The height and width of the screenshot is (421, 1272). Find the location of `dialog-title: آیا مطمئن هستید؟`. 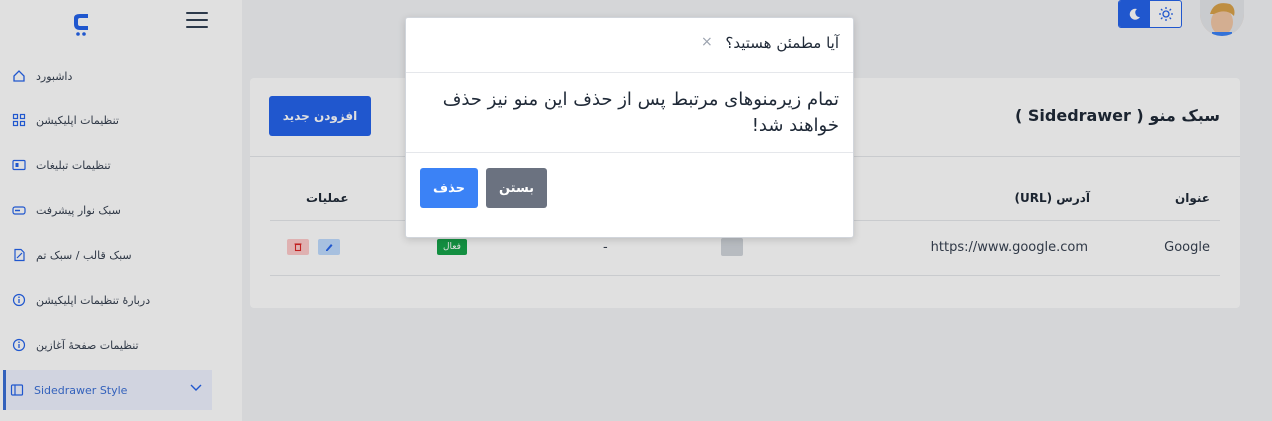

dialog-title: آیا مطمئن هستید؟ is located at coordinates (782, 43).